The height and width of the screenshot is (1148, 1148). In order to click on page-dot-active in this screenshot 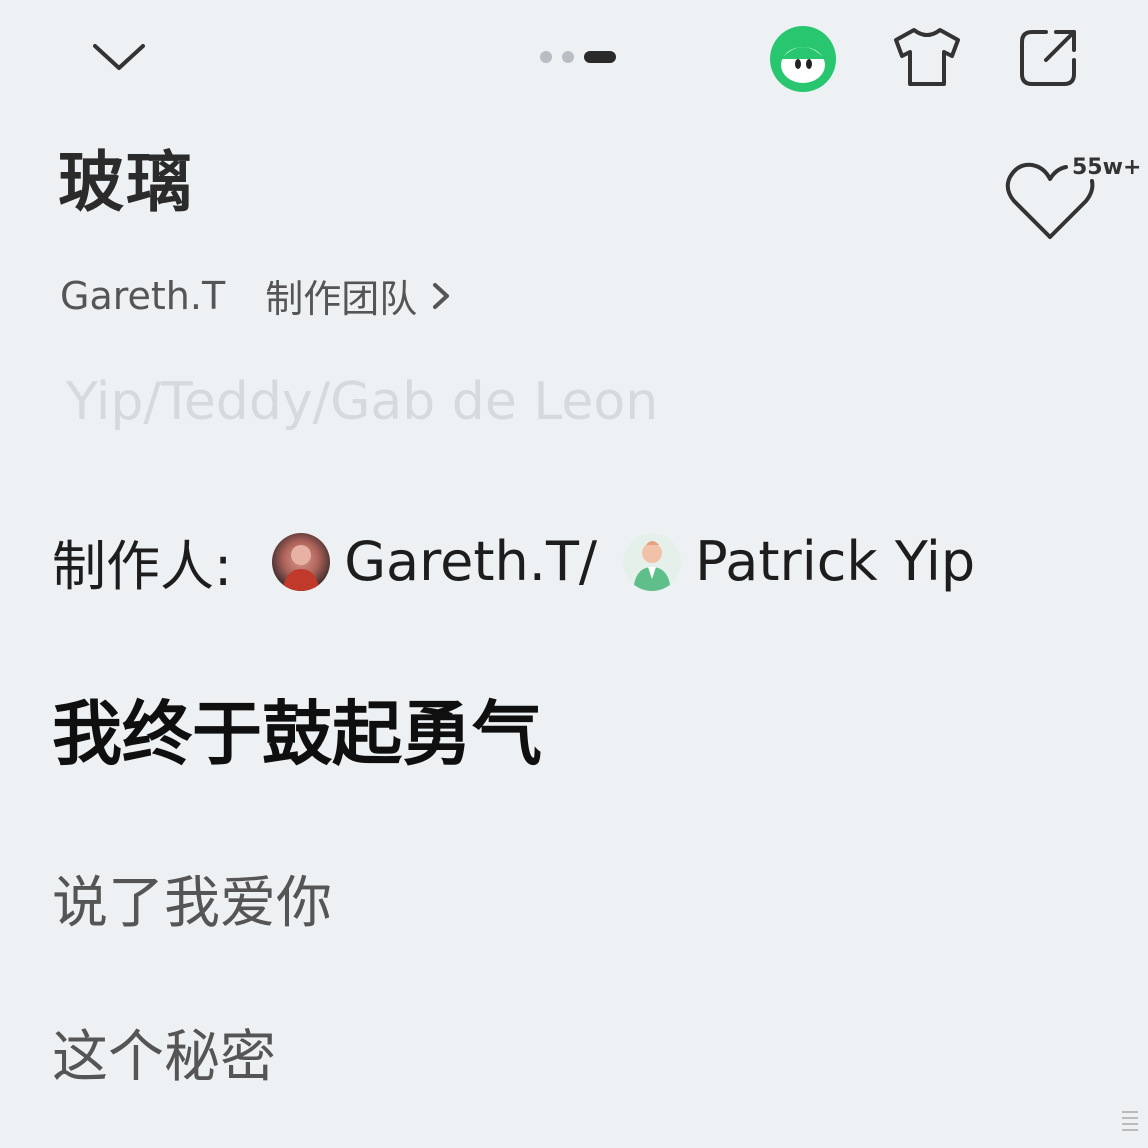, I will do `click(600, 57)`.